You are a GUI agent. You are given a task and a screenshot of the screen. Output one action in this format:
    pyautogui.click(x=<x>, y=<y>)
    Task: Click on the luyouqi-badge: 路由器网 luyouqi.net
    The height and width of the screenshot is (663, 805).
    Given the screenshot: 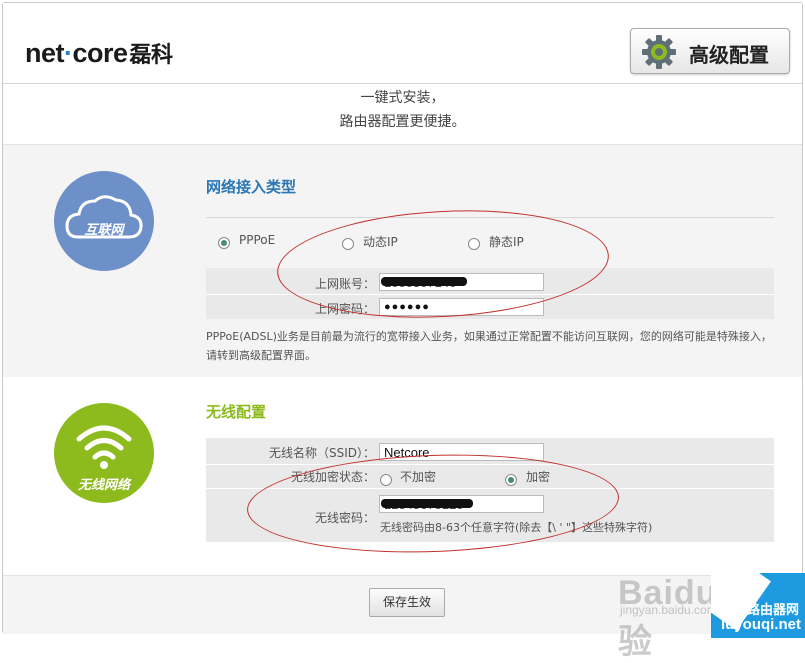 What is the action you would take?
    pyautogui.click(x=758, y=605)
    